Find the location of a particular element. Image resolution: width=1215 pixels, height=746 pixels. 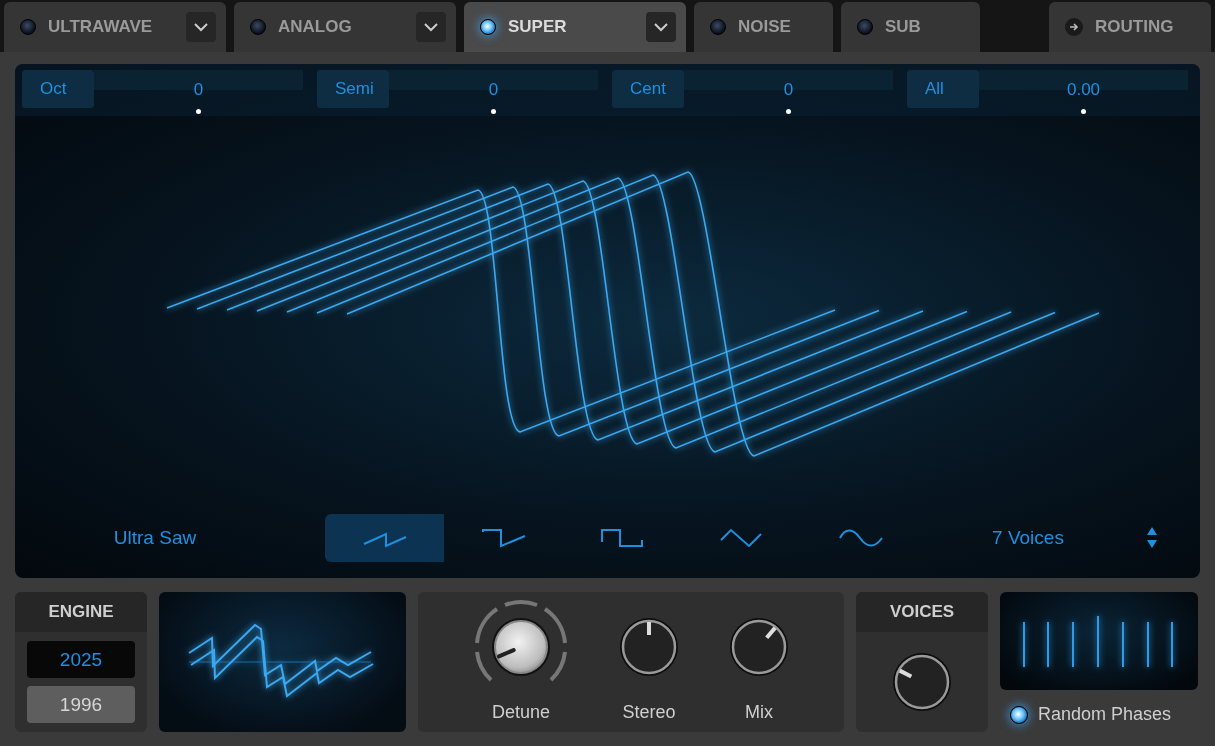

tab-label: SUB is located at coordinates (903, 27).